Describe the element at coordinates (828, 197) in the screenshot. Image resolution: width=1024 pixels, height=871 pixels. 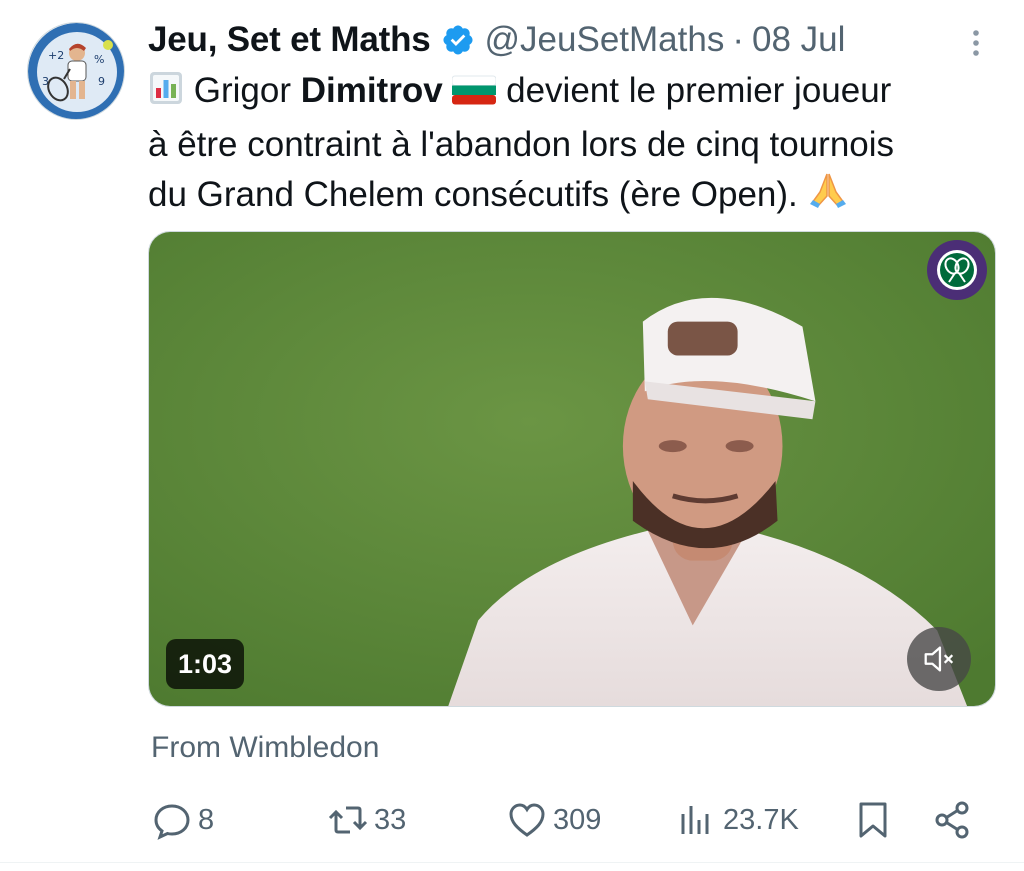
I see `folded-hands-emoji` at that location.